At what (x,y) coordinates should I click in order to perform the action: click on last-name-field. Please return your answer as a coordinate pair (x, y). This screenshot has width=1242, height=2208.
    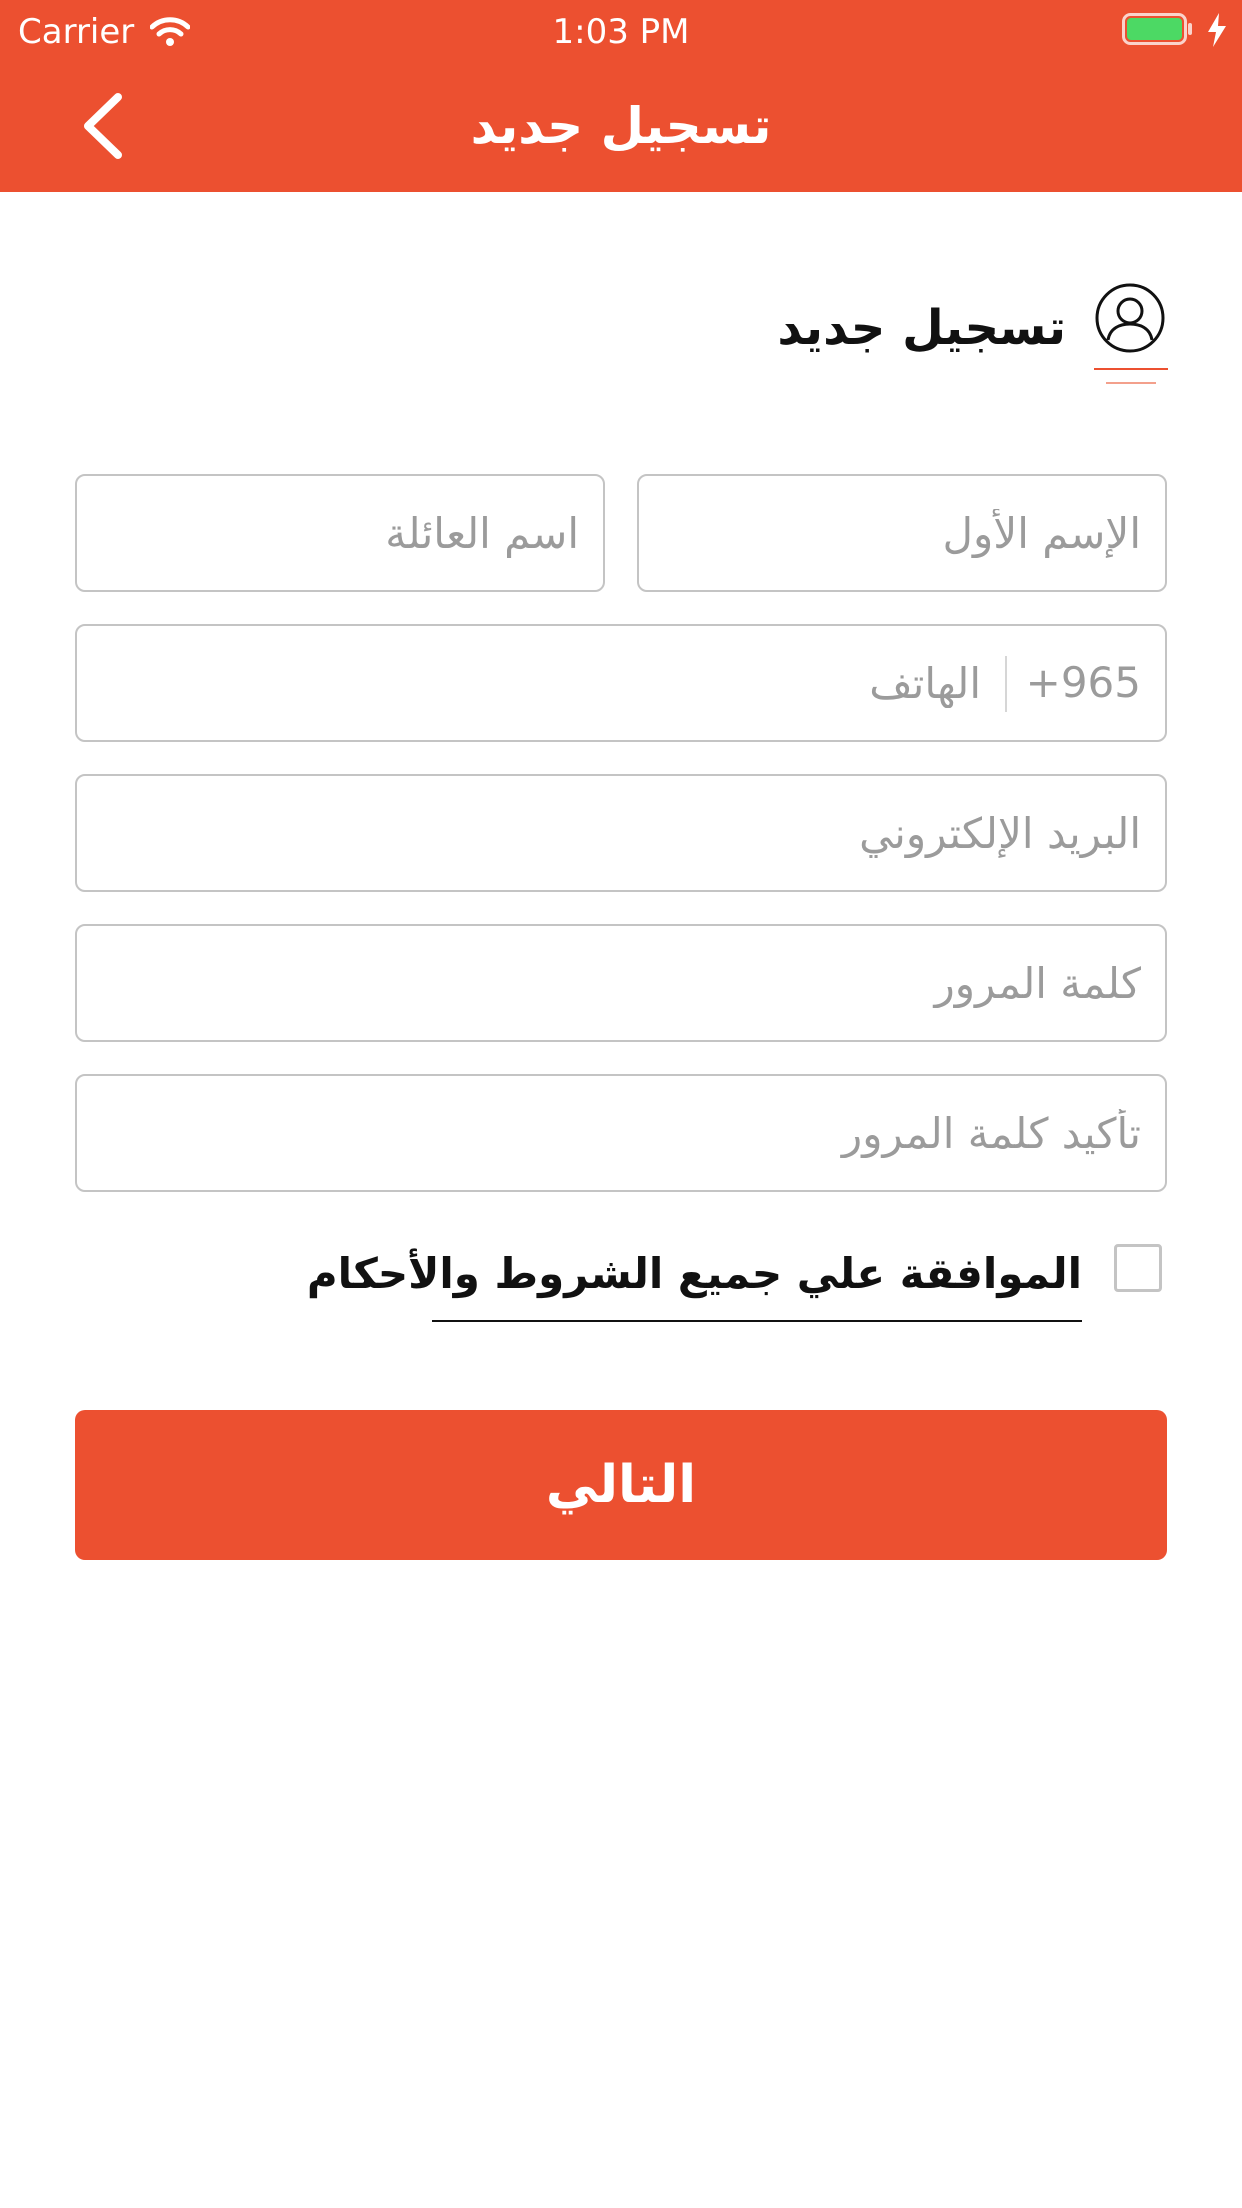
    Looking at the image, I should click on (340, 533).